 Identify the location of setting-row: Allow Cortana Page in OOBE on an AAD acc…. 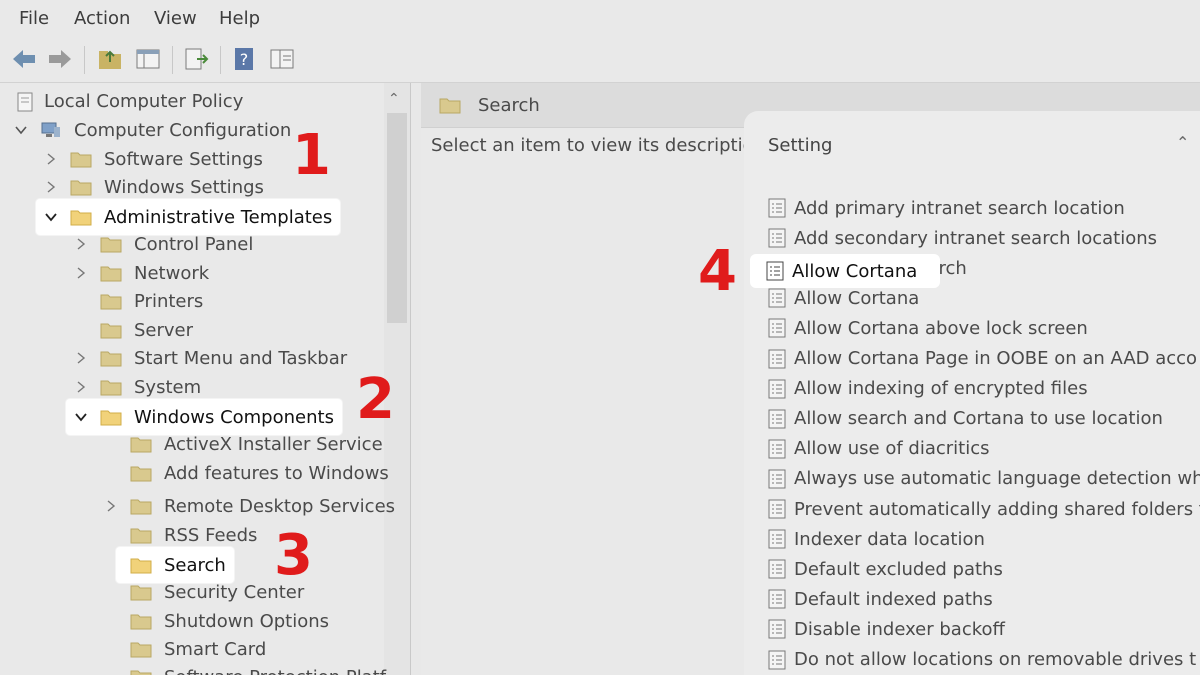
(982, 359).